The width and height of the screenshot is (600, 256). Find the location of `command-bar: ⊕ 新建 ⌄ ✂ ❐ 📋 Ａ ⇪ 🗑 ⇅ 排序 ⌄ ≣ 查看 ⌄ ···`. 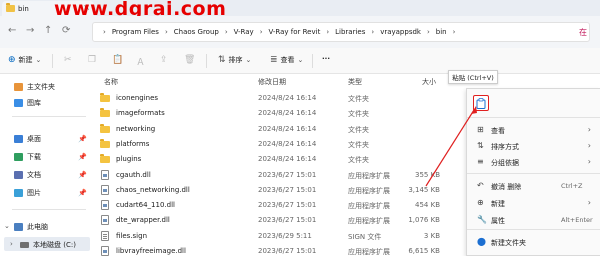

command-bar: ⊕ 新建 ⌄ ✂ ❐ 📋 Ａ ⇪ 🗑 ⇅ 排序 ⌄ ≣ 查看 ⌄ ··· is located at coordinates (300, 61).